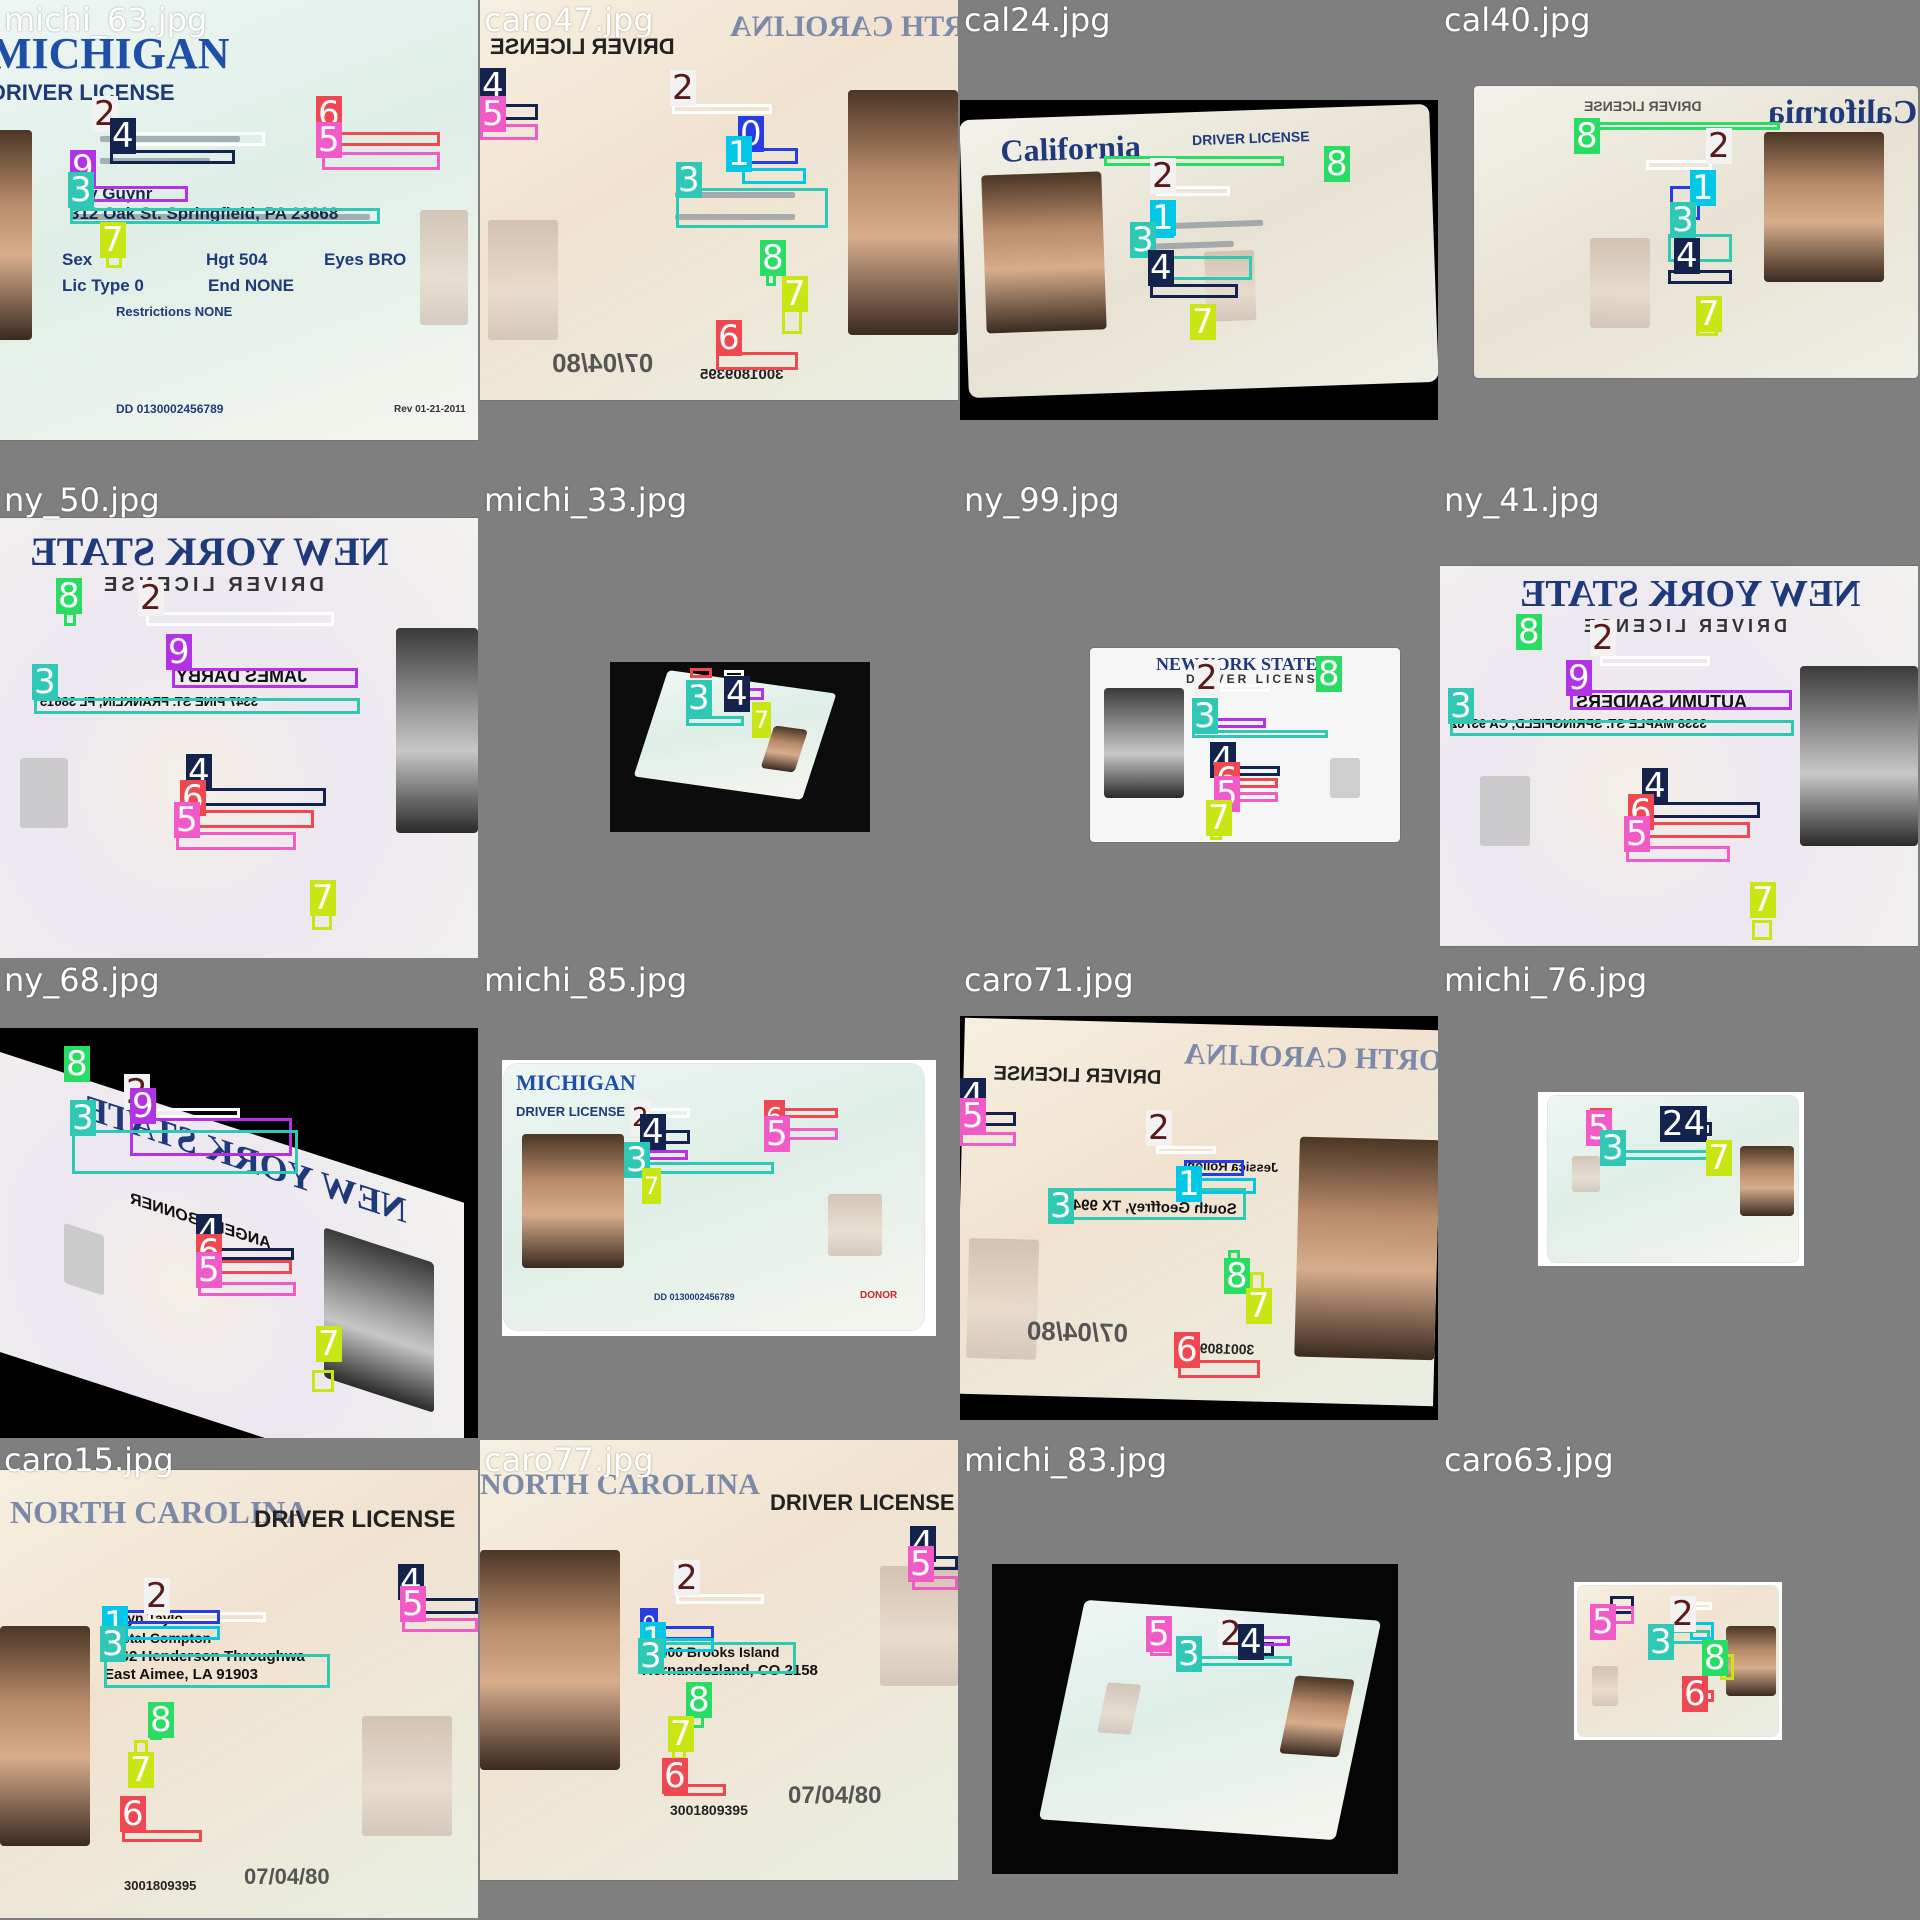 This screenshot has height=1920, width=1920. What do you see at coordinates (1679, 1199) in the screenshot?
I see `tile-michi-76: 5 24 3 7 michi_76.jpg` at bounding box center [1679, 1199].